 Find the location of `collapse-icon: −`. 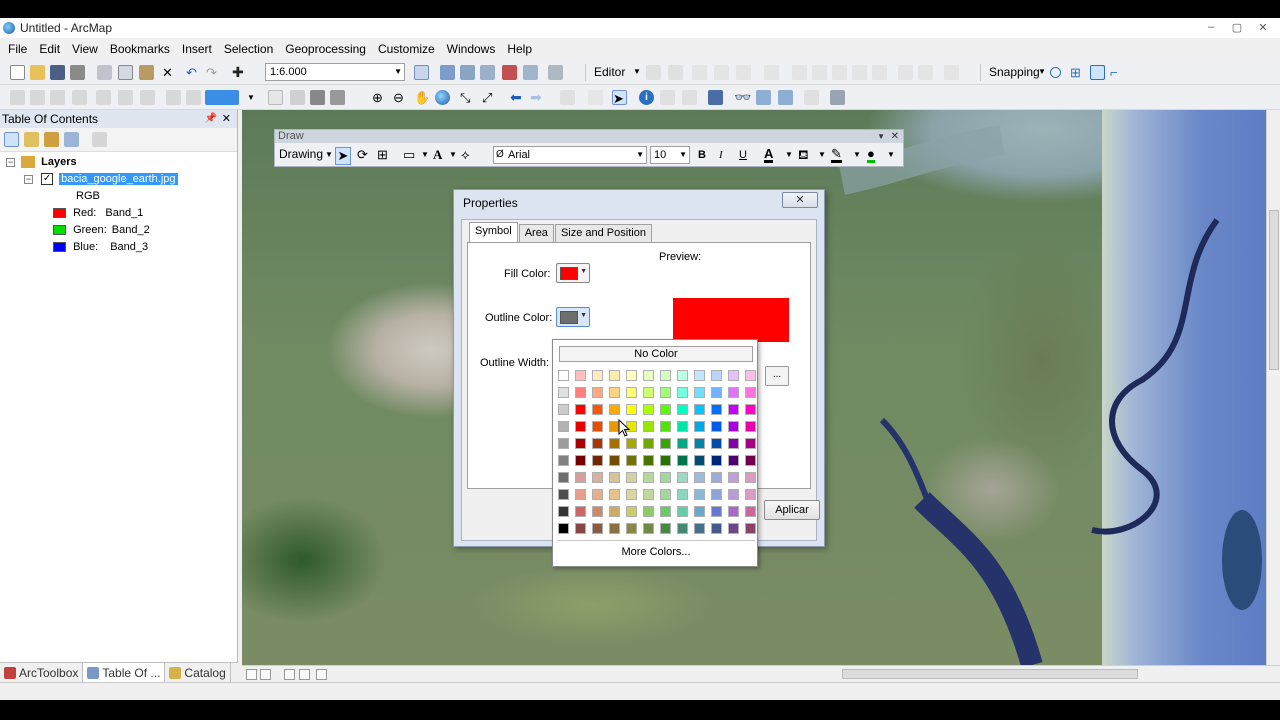

collapse-icon: − is located at coordinates (10, 162).